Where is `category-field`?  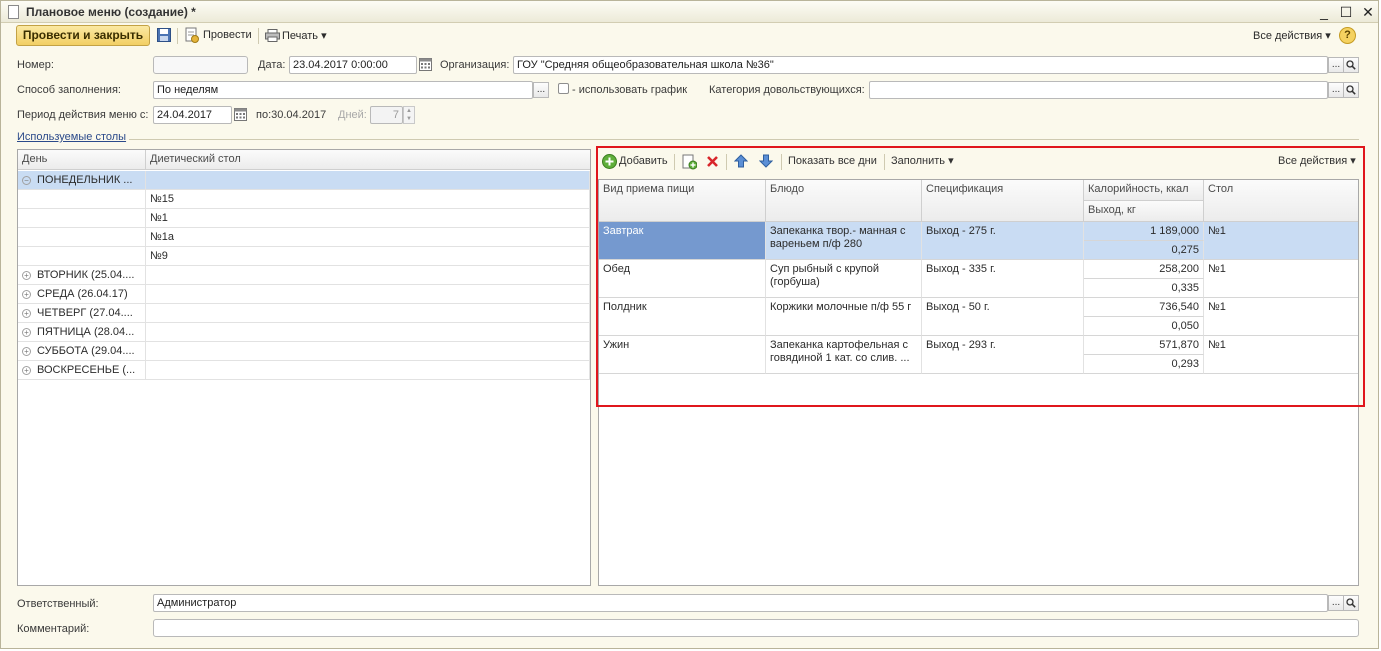
category-field is located at coordinates (1098, 90).